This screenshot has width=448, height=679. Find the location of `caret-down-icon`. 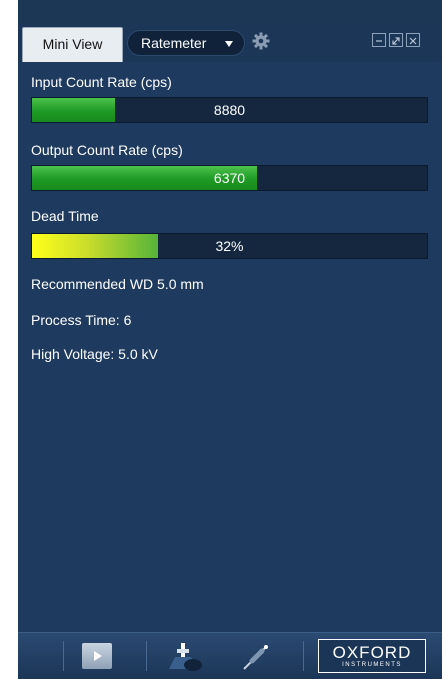

caret-down-icon is located at coordinates (229, 44).